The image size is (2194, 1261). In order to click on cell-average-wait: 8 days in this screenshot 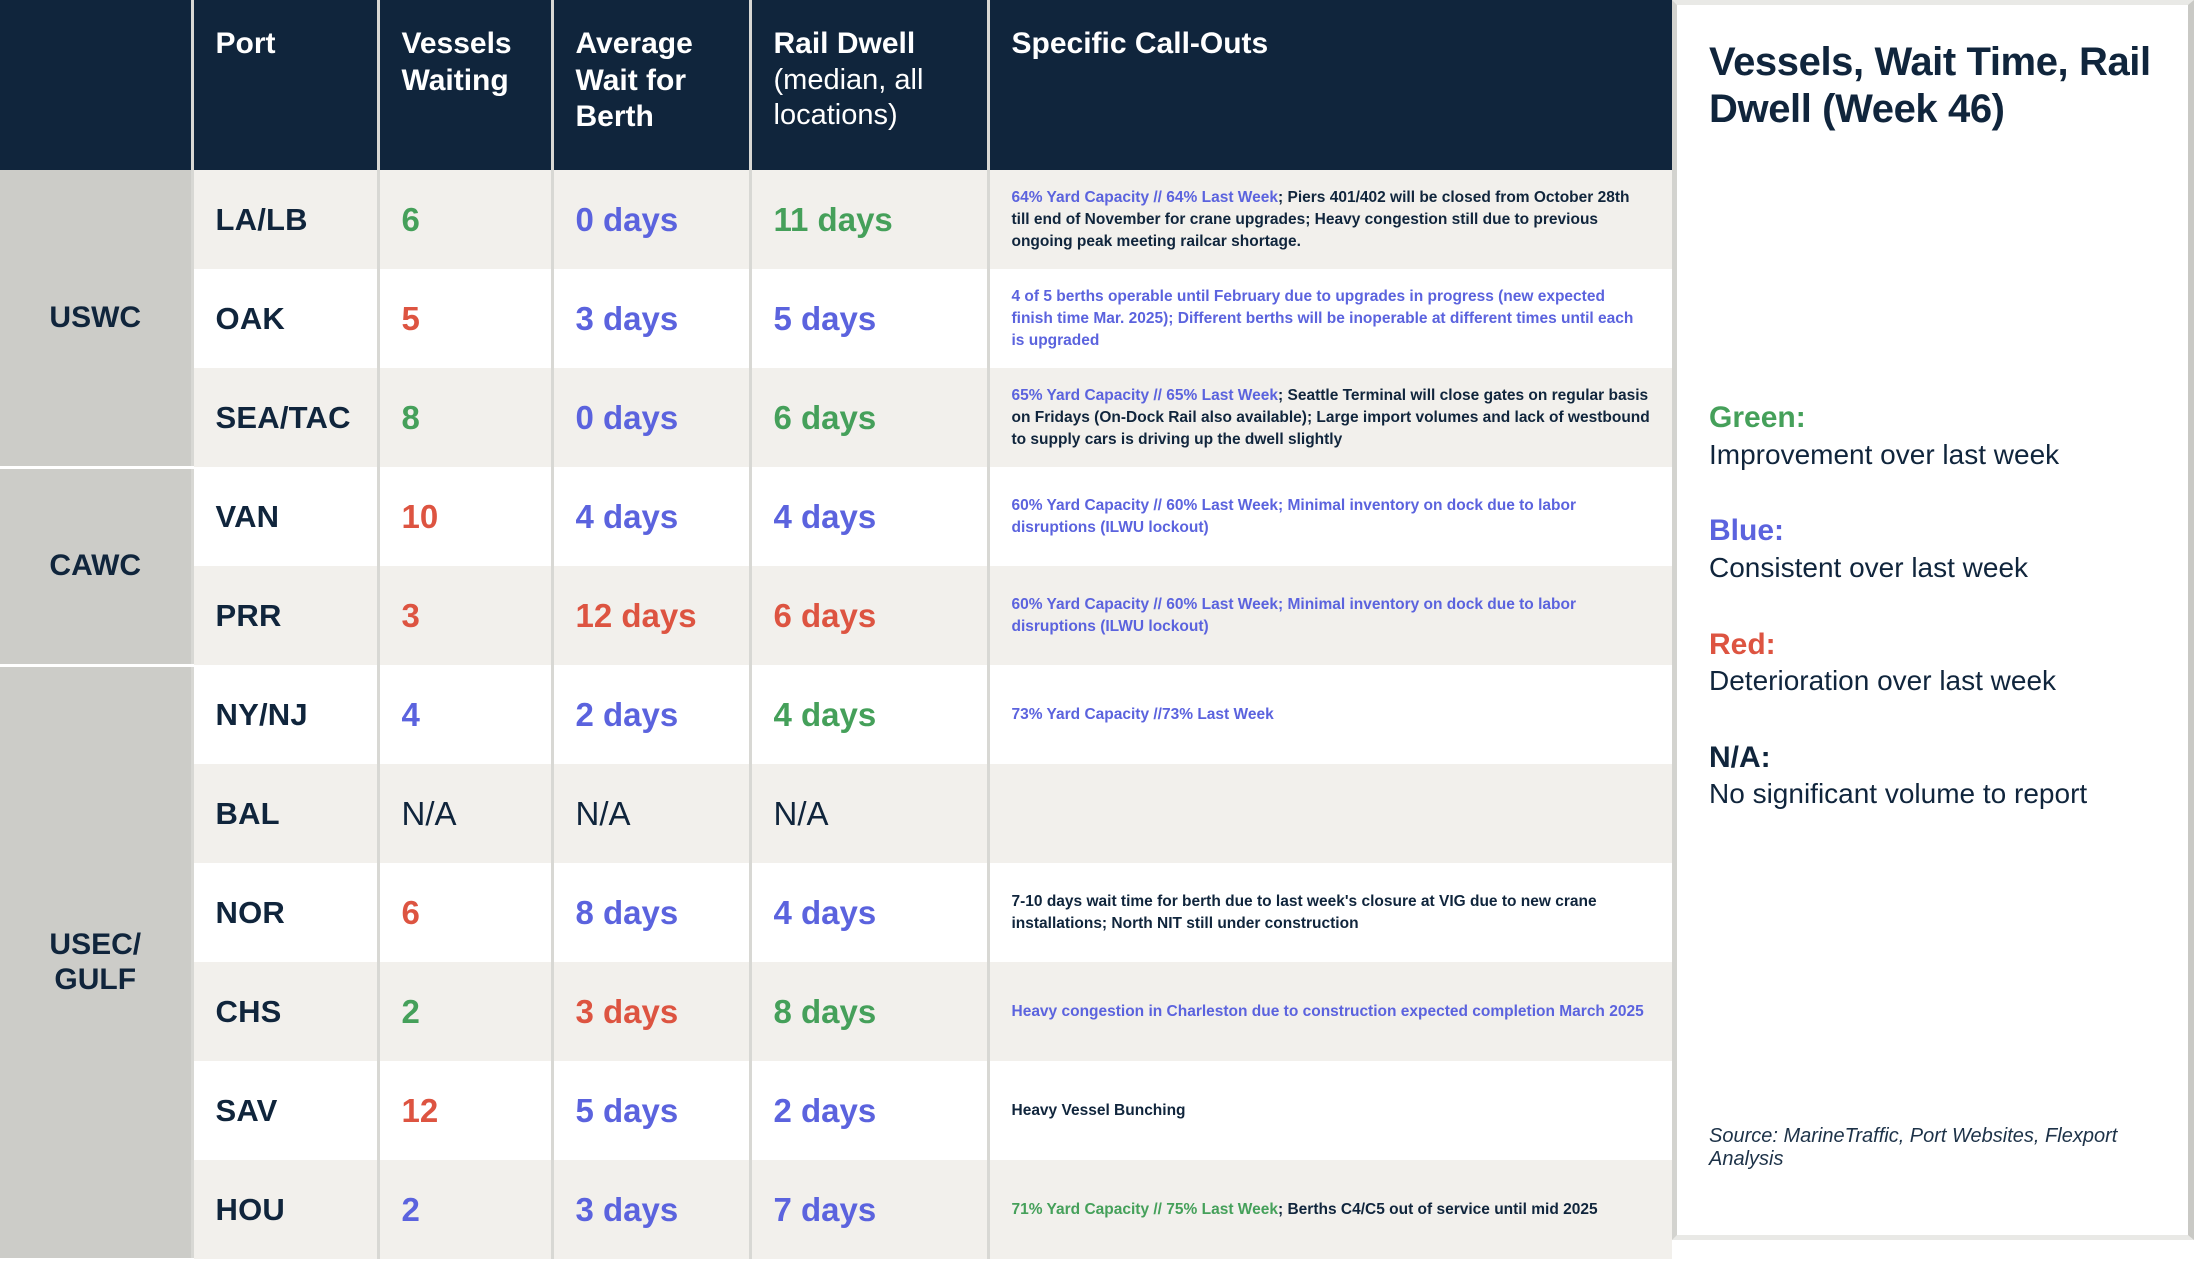, I will do `click(652, 912)`.